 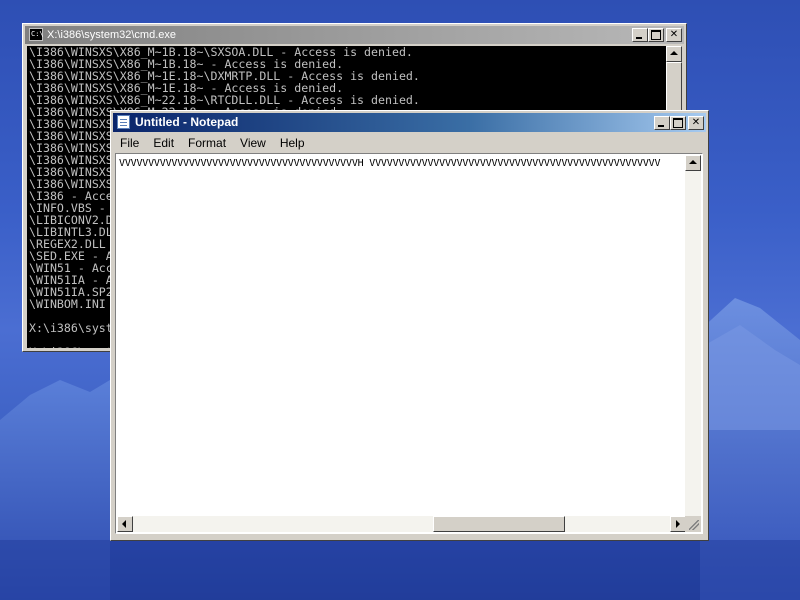 What do you see at coordinates (674, 35) in the screenshot?
I see `cmd-close-button: ✕` at bounding box center [674, 35].